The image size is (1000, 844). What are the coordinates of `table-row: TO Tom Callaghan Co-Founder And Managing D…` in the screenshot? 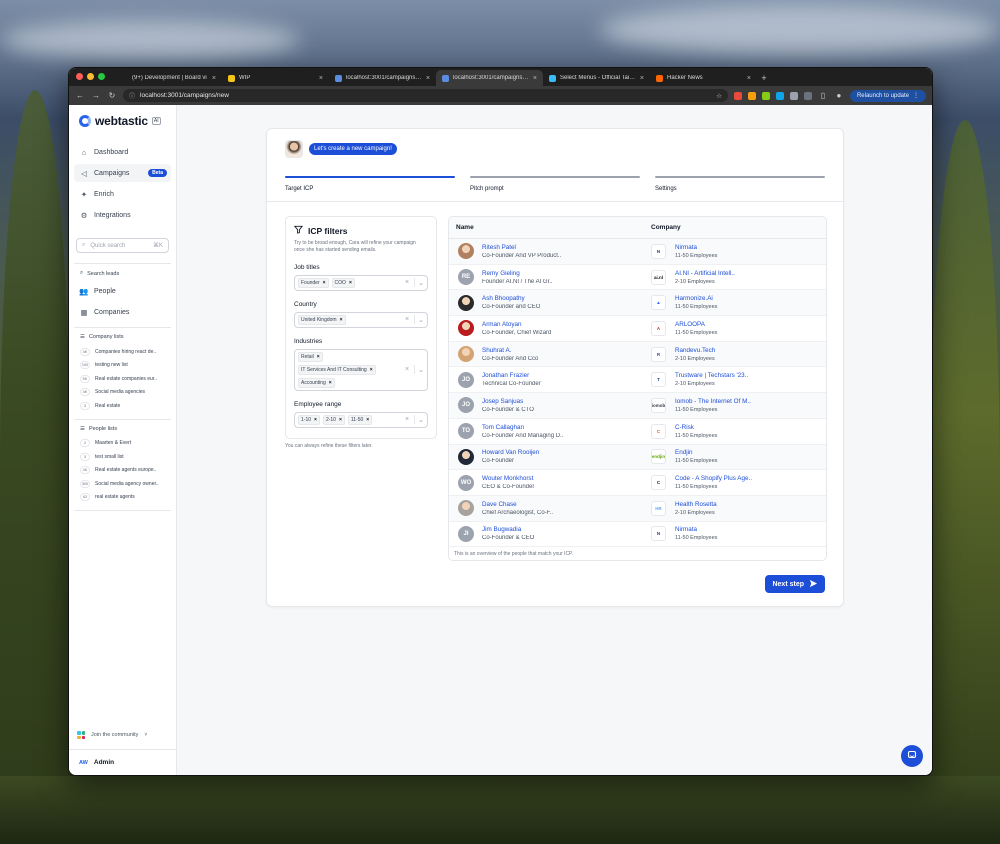 It's located at (637, 432).